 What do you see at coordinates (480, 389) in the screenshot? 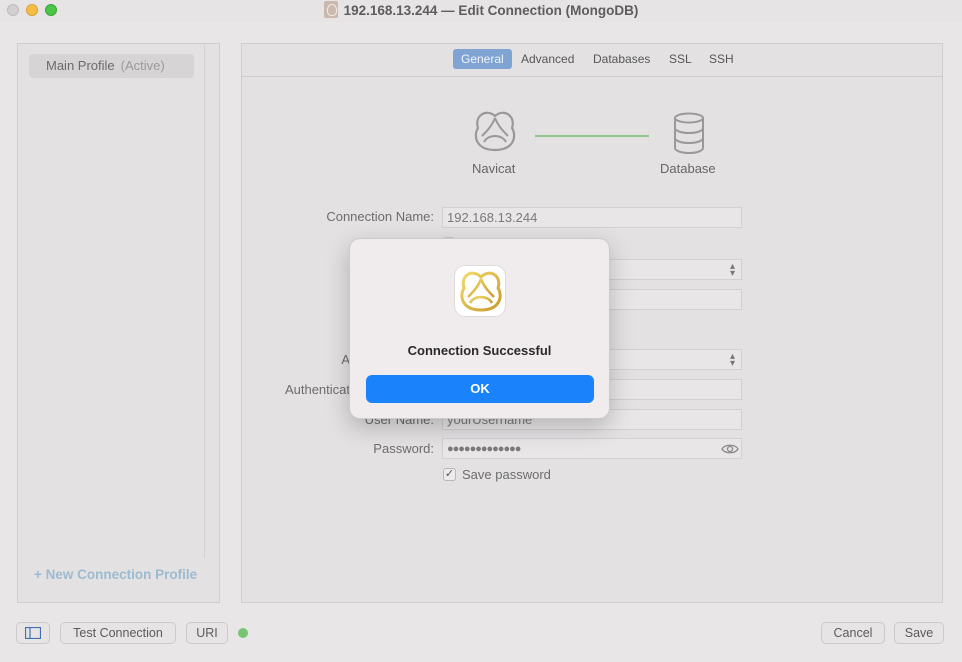
I see `ok-button: OK` at bounding box center [480, 389].